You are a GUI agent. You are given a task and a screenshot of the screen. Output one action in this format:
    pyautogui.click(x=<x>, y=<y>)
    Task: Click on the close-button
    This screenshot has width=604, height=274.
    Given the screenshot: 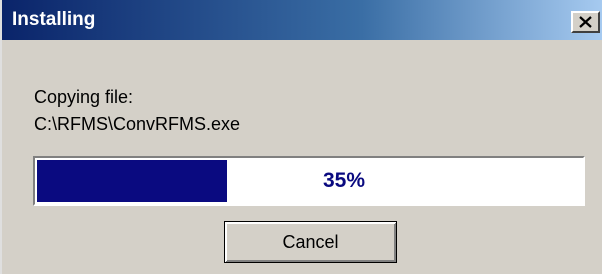 What is the action you would take?
    pyautogui.click(x=585, y=22)
    